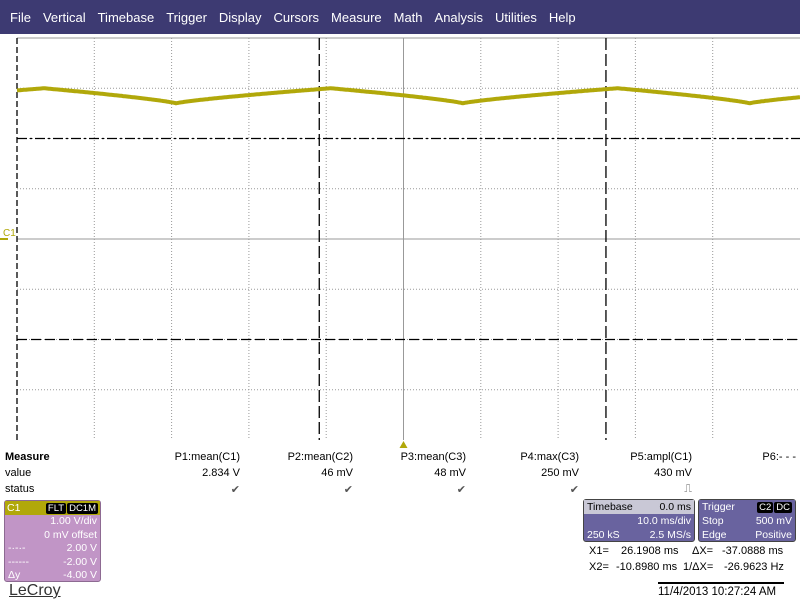 The height and width of the screenshot is (600, 800). I want to click on channel-name: C1, so click(14, 508).